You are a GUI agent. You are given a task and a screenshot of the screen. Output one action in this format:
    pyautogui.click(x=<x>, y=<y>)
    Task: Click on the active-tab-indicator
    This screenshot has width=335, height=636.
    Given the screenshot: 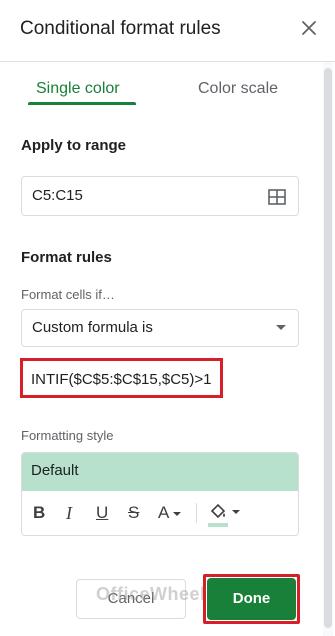 What is the action you would take?
    pyautogui.click(x=82, y=103)
    